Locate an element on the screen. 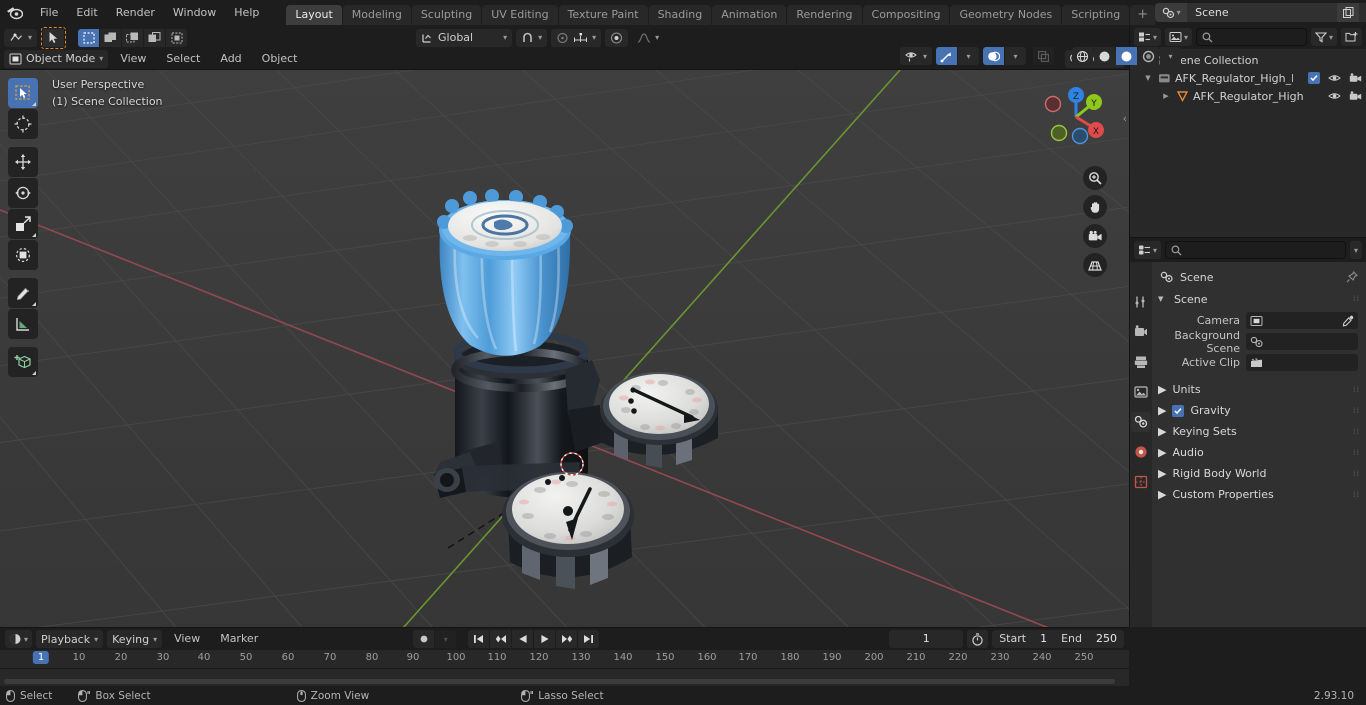 This screenshot has width=1366, height=705. timeline-menu-marker: Marker is located at coordinates (239, 639).